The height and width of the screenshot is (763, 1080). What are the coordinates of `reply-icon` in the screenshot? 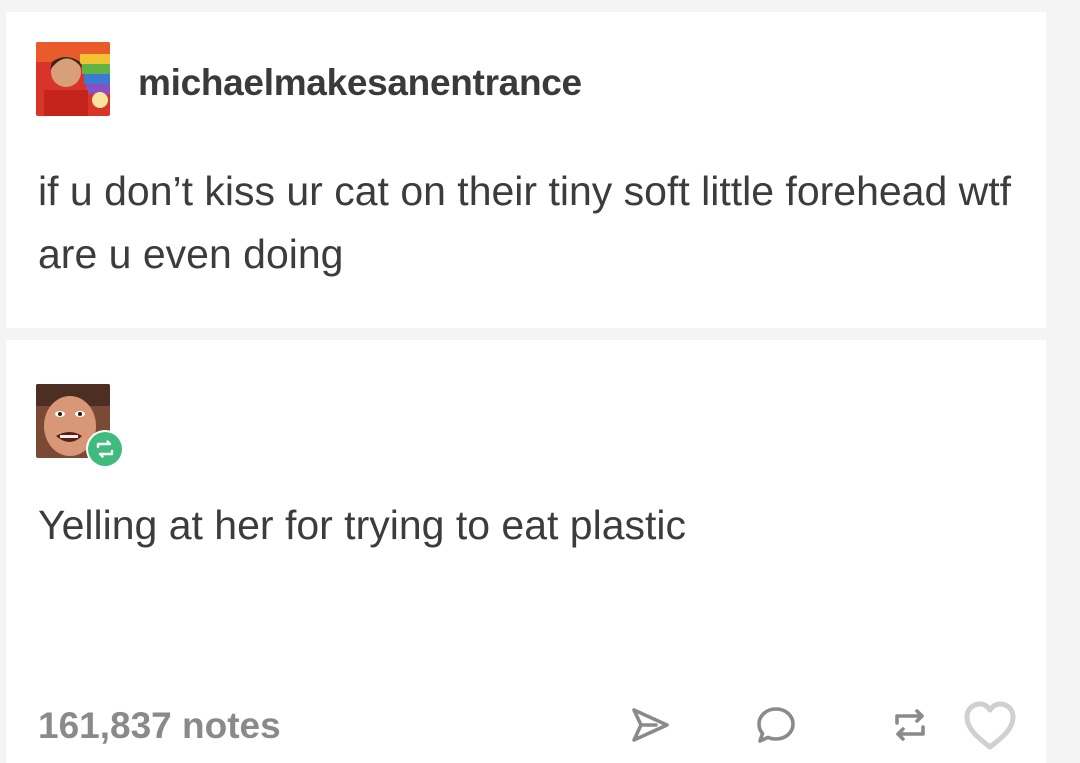 It's located at (776, 725).